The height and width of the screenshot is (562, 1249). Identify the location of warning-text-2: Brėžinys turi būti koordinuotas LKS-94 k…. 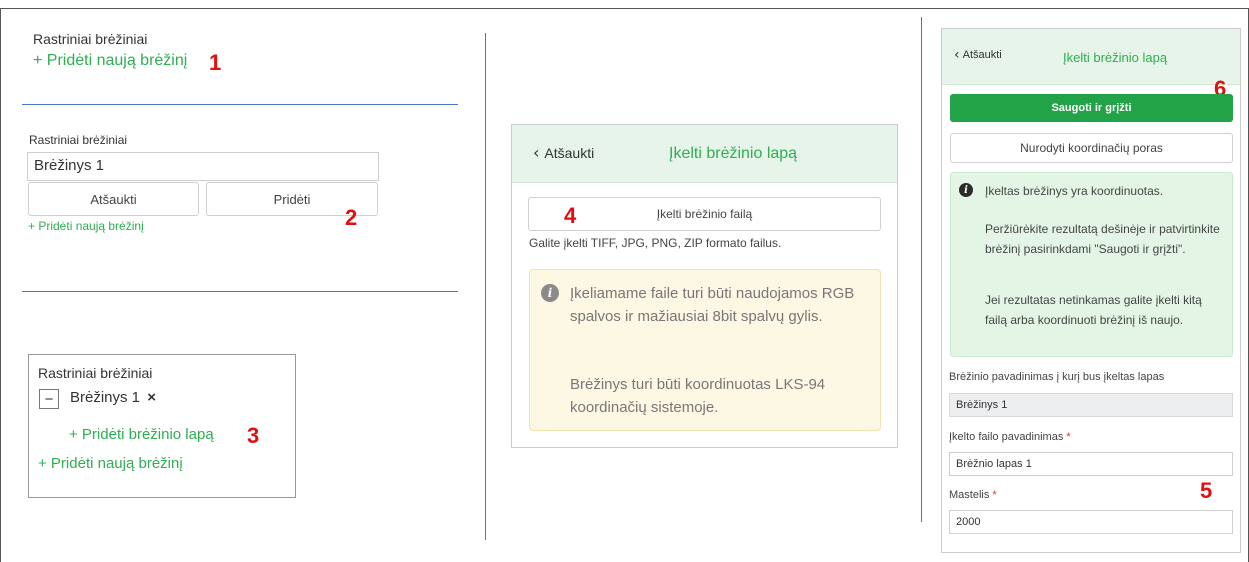
(698, 396).